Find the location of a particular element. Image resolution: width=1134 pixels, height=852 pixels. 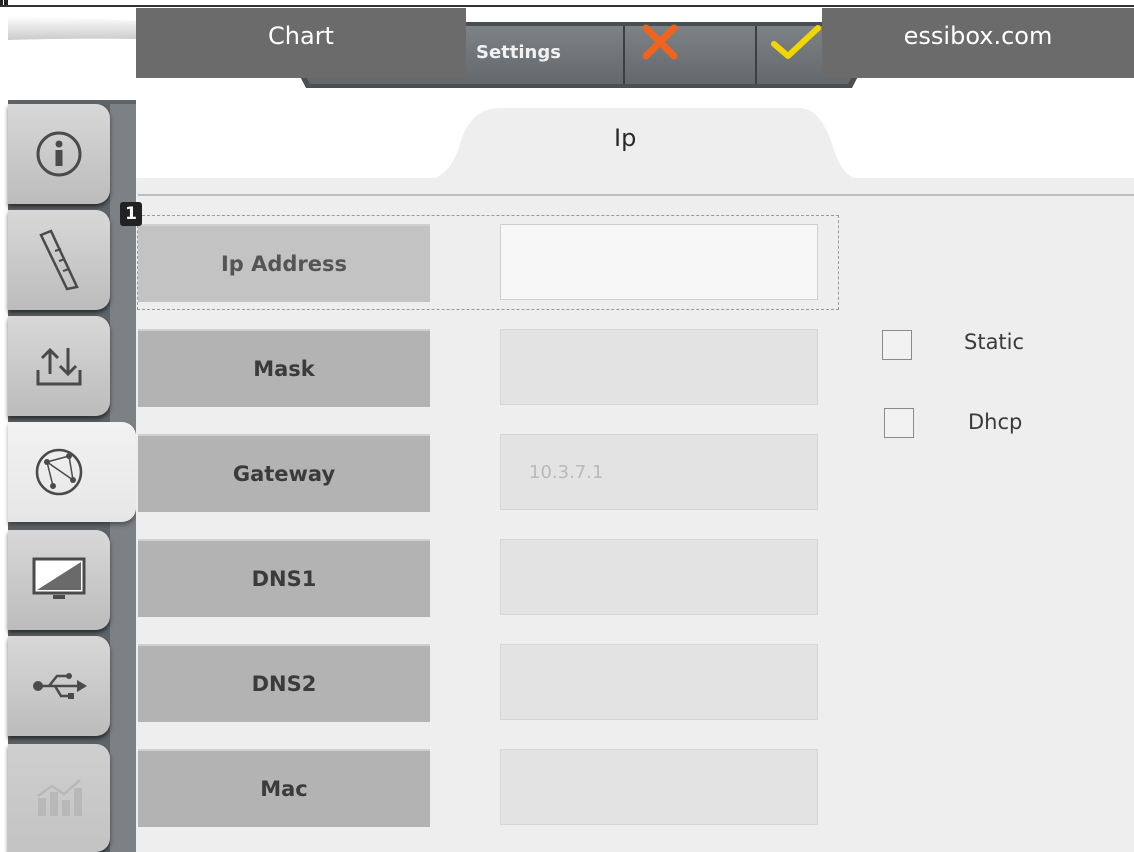

mask-input is located at coordinates (659, 367).